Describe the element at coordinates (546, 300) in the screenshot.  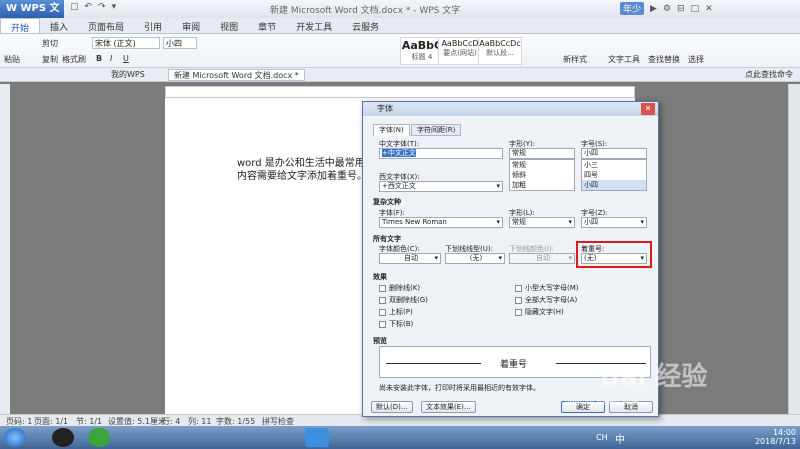
I see `all-caps-checkbox: 全部大写字母(A)` at that location.